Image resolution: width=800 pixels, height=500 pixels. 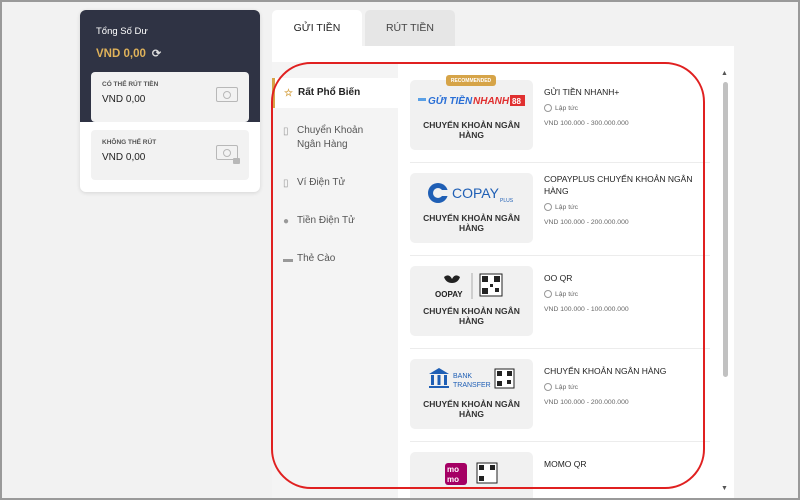 I want to click on tab-deposit: GỬI TIỀN, so click(x=317, y=28).